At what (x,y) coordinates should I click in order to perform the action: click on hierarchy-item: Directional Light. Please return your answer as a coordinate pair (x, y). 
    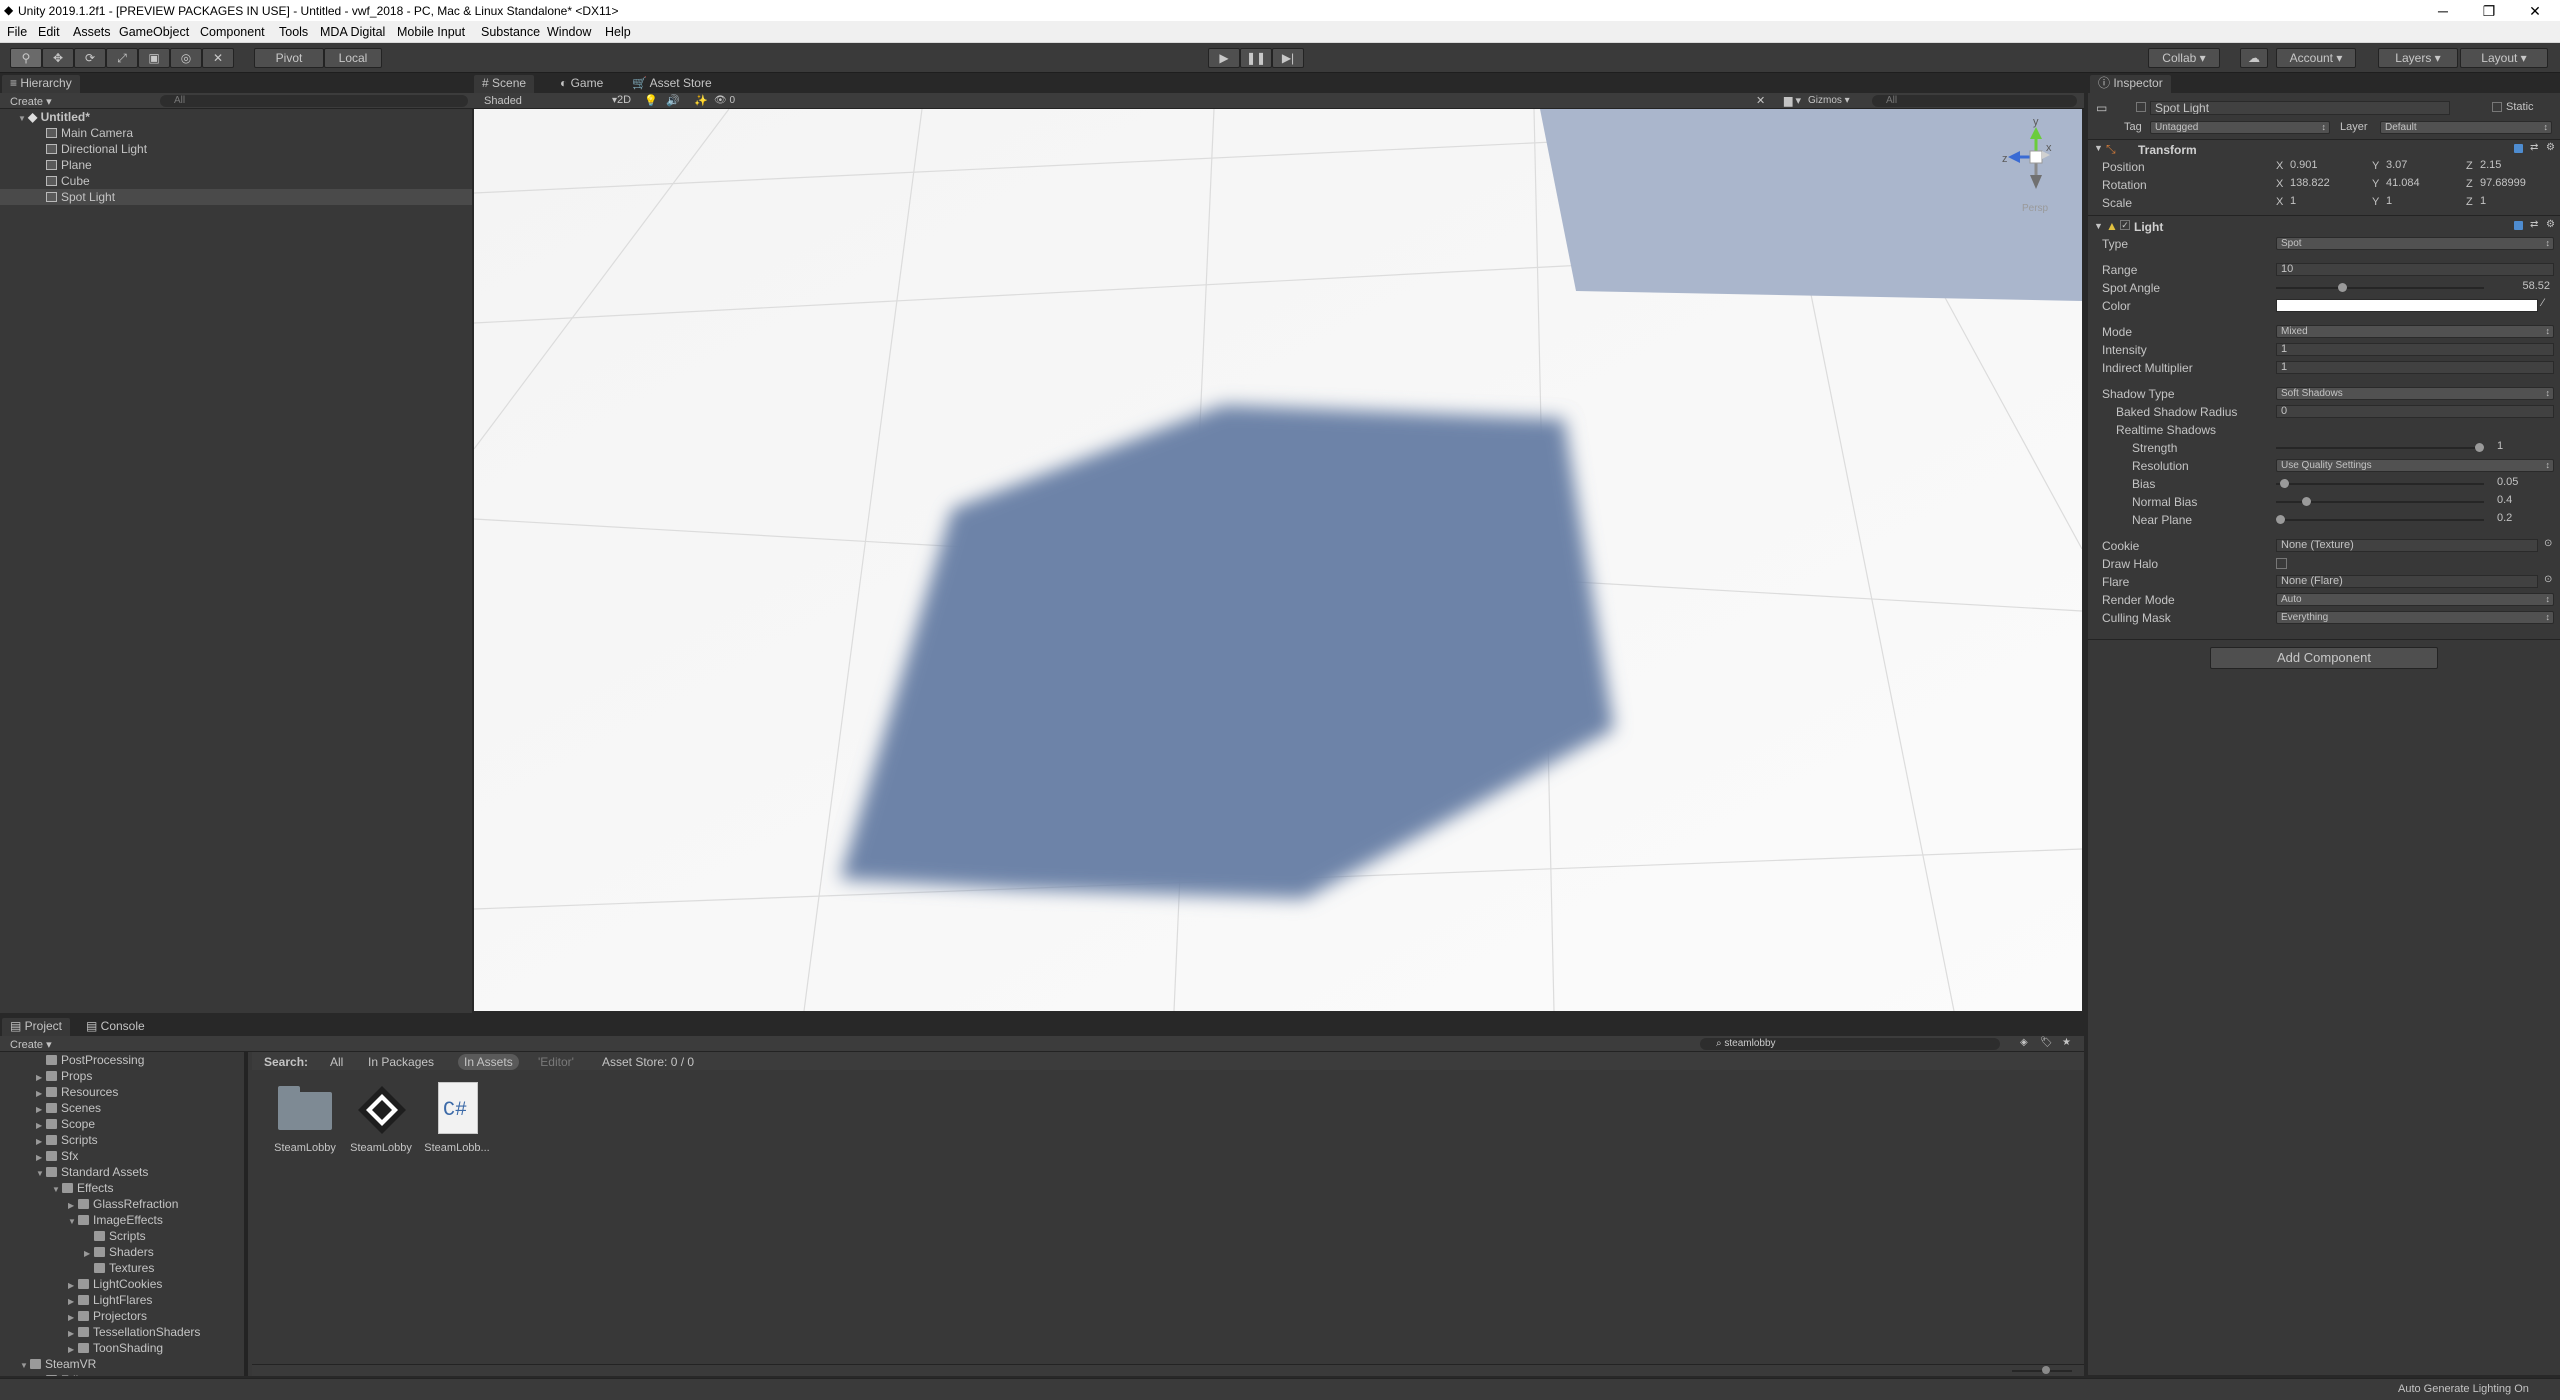
    Looking at the image, I should click on (236, 149).